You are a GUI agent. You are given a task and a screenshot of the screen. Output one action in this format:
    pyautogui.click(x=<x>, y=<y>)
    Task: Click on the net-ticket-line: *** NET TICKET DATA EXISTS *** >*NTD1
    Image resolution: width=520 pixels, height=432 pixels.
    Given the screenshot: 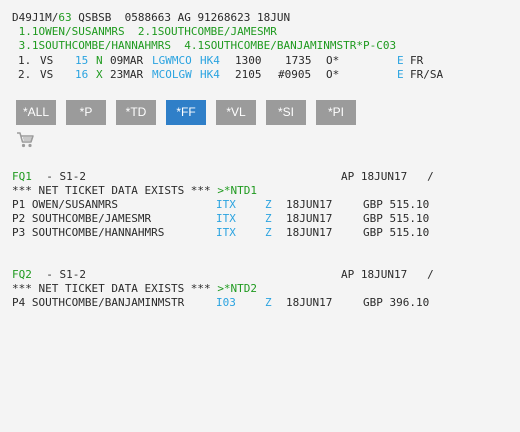 What is the action you would take?
    pyautogui.click(x=134, y=191)
    